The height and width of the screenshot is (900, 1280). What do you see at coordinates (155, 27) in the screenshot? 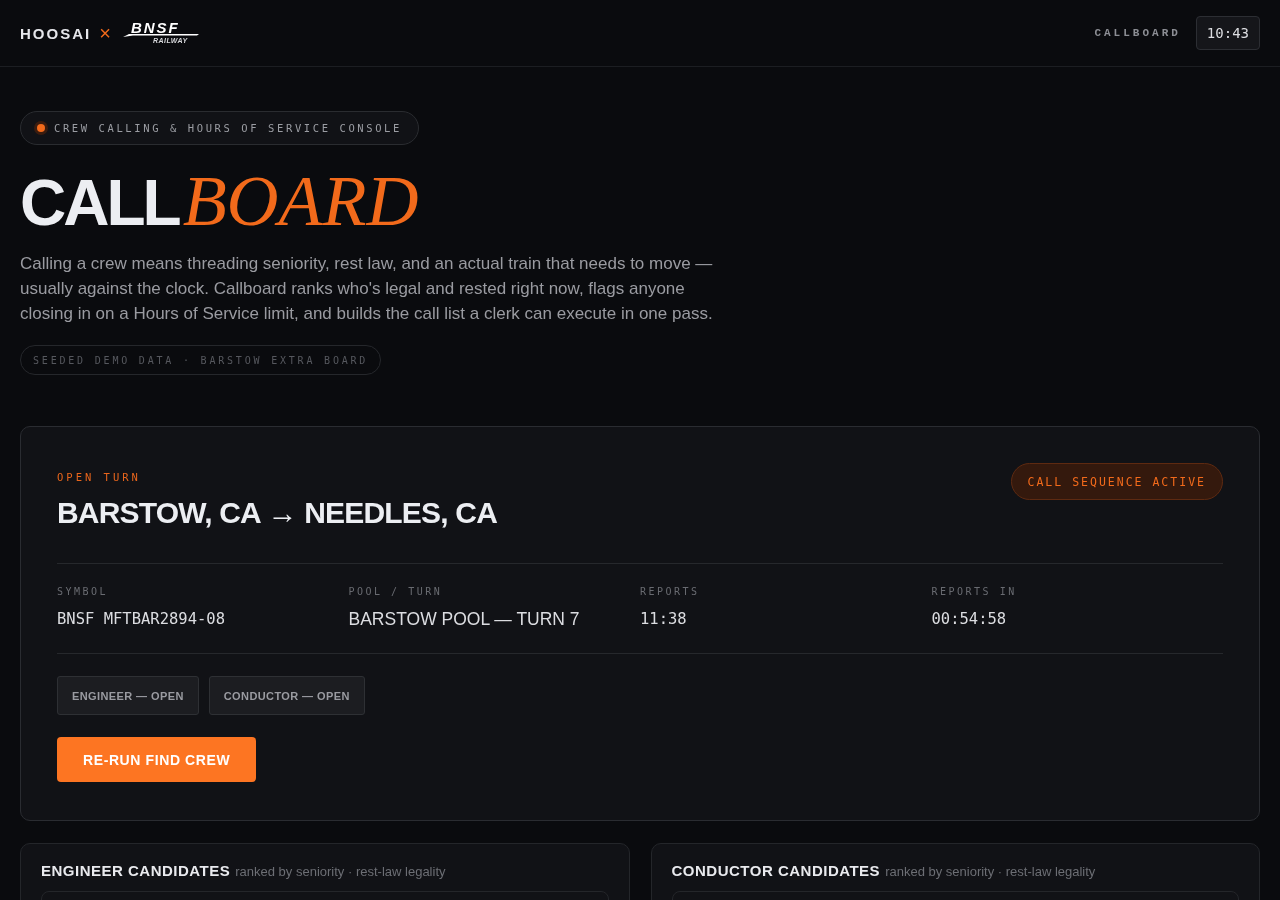
I see `partner-logo-wordmark: BNSF` at bounding box center [155, 27].